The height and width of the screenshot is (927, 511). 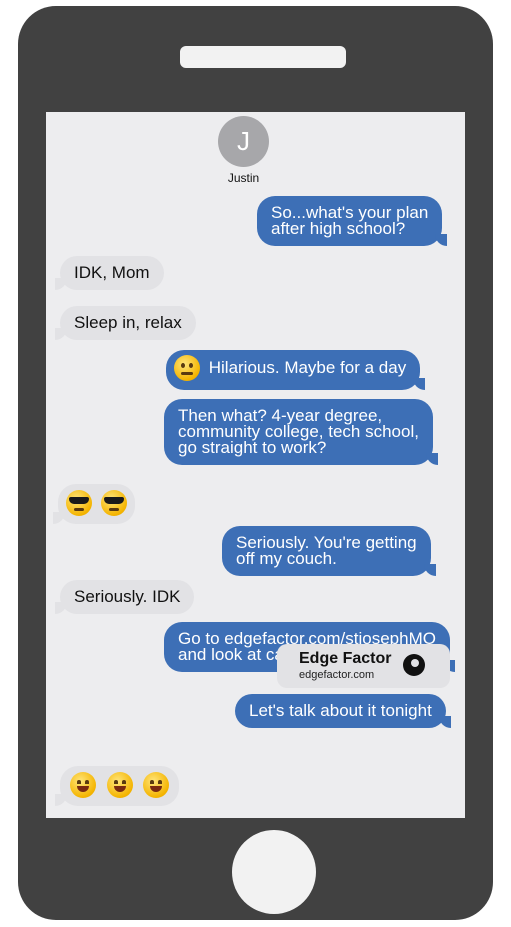 I want to click on message-text: IDK, Mom, so click(x=112, y=272).